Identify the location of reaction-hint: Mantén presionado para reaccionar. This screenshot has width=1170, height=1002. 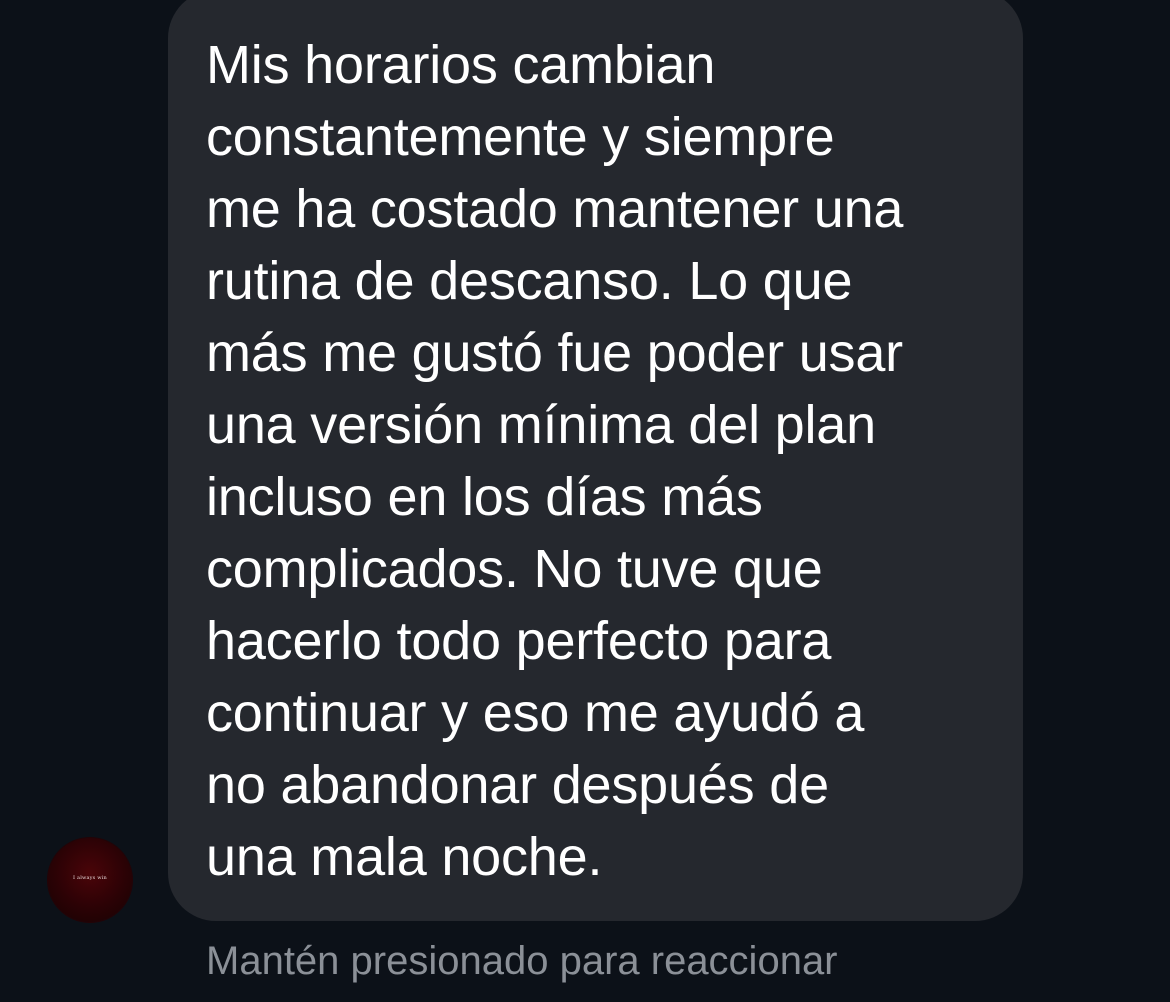
(522, 961).